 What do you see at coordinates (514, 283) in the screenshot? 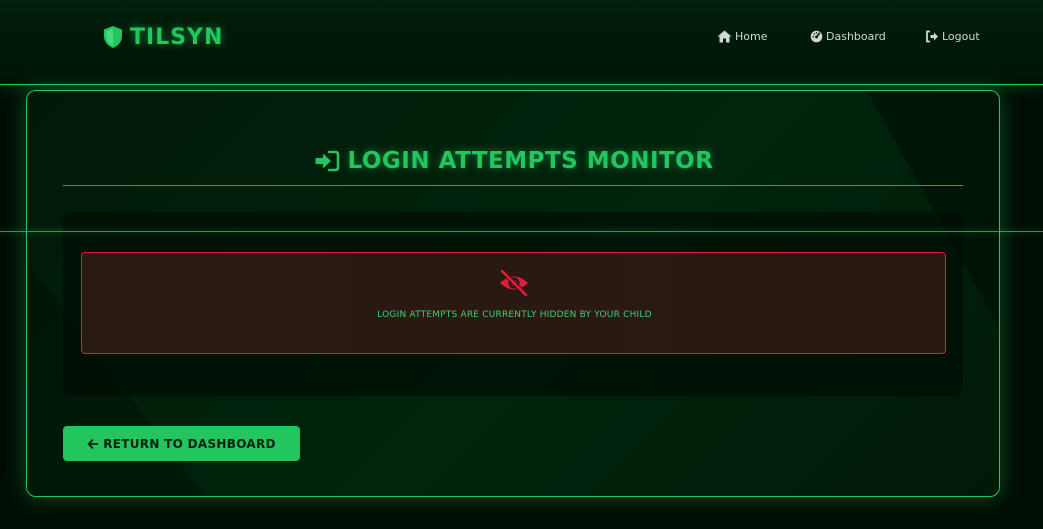
I see `eye-slash-icon` at bounding box center [514, 283].